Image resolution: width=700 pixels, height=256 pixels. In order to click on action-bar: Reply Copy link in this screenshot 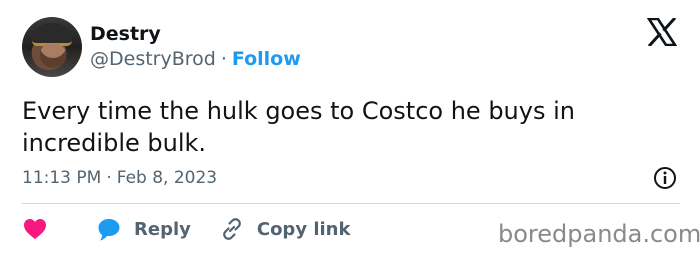, I will do `click(186, 229)`.